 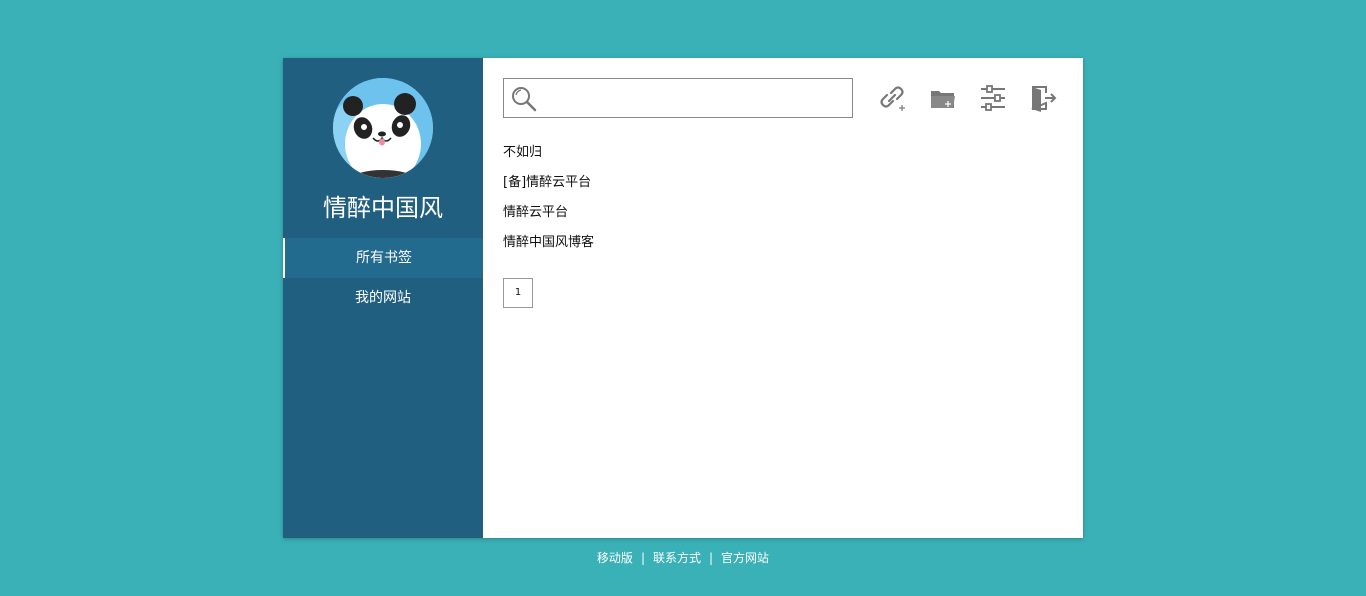 I want to click on footer: 移动版 | 联系方式 | 官方网站, so click(x=683, y=558).